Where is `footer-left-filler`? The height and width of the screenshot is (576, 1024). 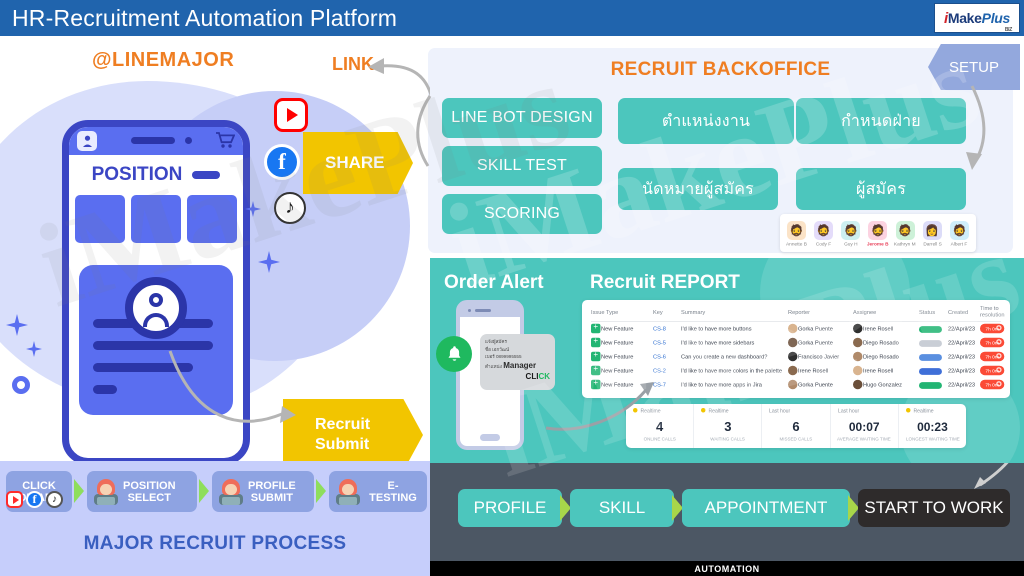
footer-left-filler is located at coordinates (215, 568).